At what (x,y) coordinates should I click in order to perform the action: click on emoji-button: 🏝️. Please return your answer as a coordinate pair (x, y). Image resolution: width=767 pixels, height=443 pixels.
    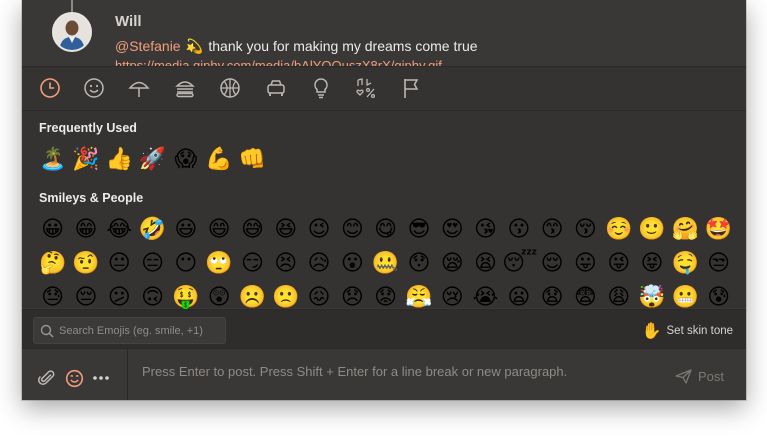
    Looking at the image, I should click on (52, 159).